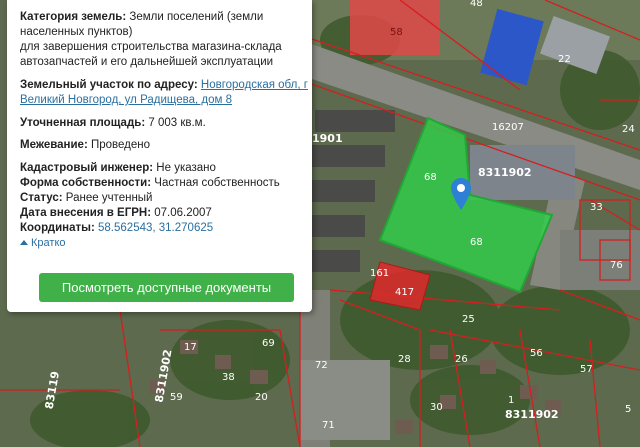  What do you see at coordinates (86, 213) in the screenshot?
I see `date-label: Дата внесения в ЕГРН:` at bounding box center [86, 213].